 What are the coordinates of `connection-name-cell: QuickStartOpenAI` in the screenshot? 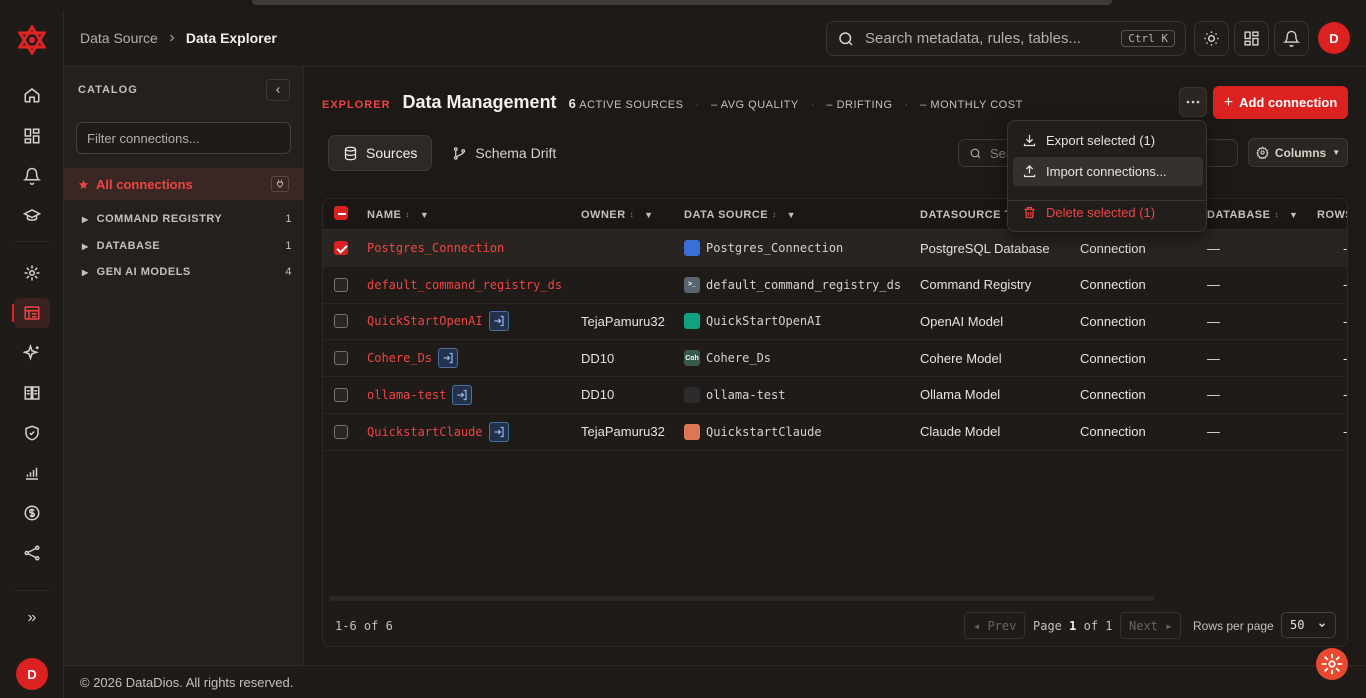 It's located at (438, 321).